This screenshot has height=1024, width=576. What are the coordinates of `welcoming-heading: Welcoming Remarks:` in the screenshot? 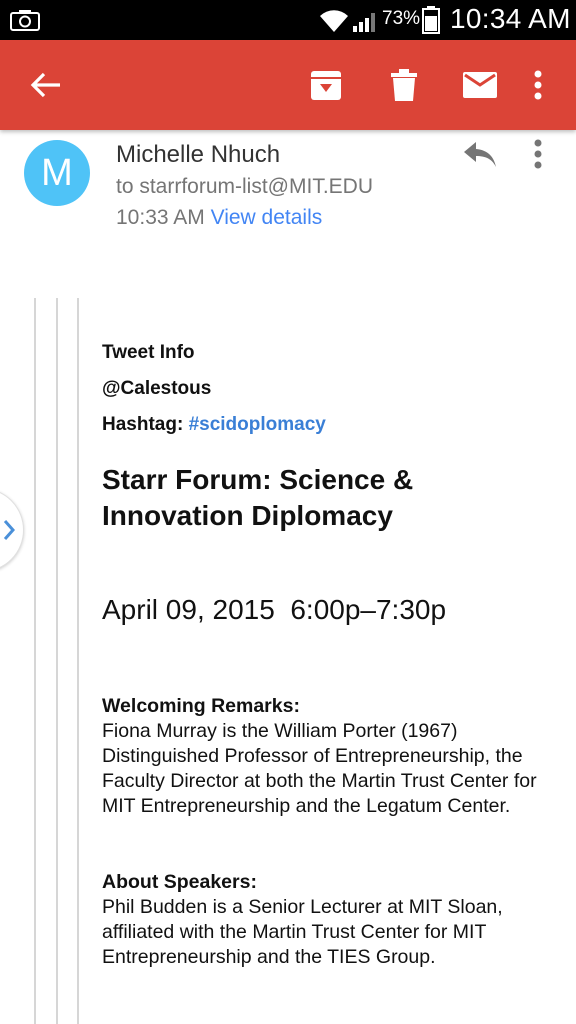 It's located at (201, 706).